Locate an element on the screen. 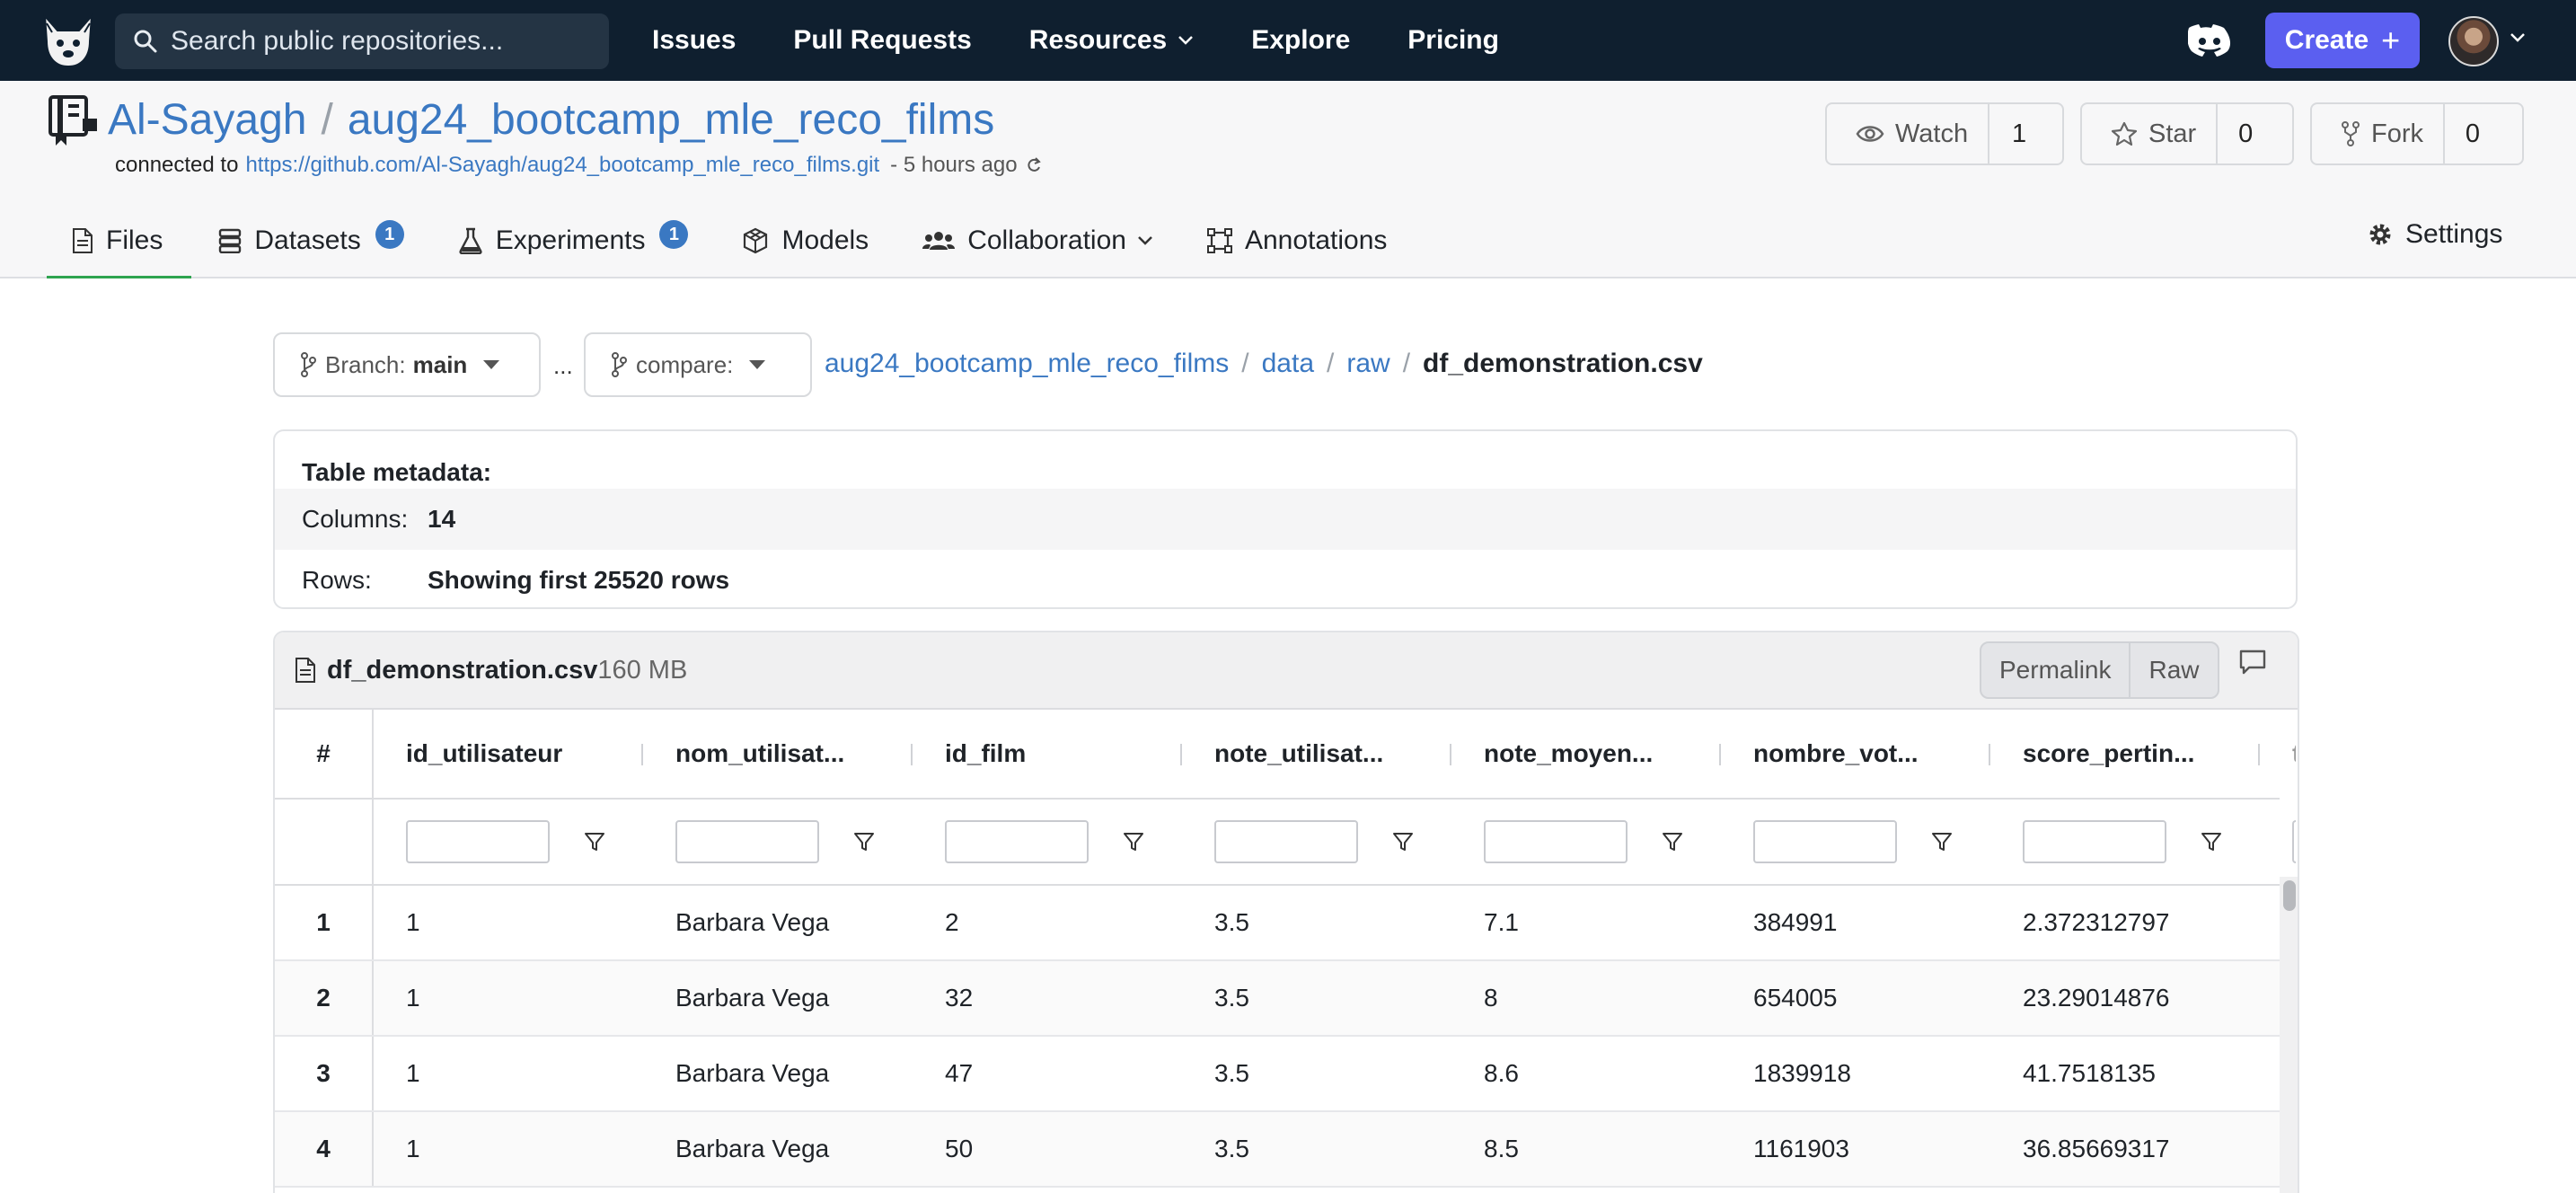 This screenshot has height=1193, width=2576. watch-label: Watch is located at coordinates (1932, 133).